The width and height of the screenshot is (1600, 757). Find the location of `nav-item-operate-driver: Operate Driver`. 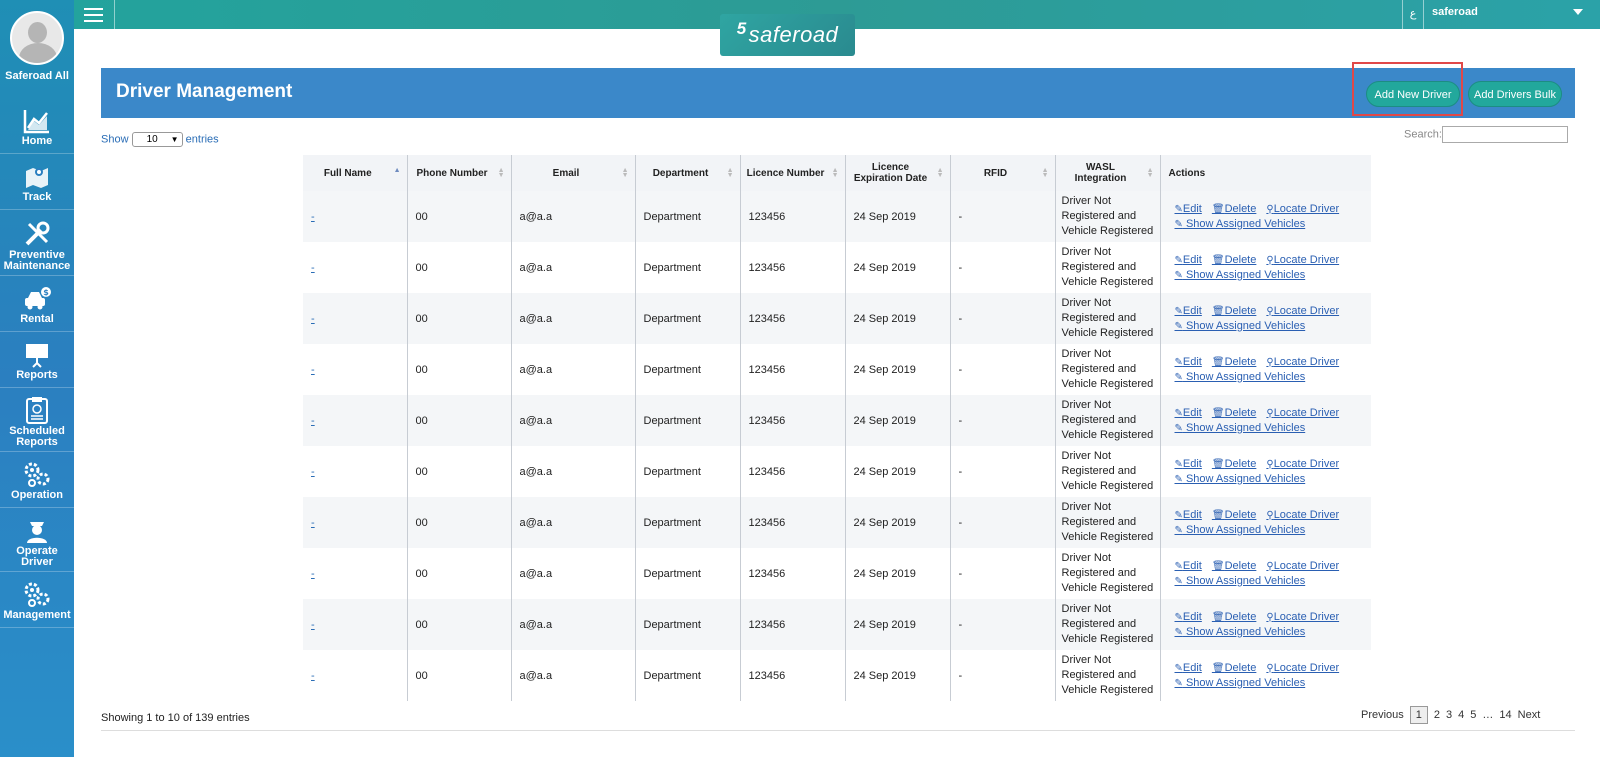

nav-item-operate-driver: Operate Driver is located at coordinates (37, 544).